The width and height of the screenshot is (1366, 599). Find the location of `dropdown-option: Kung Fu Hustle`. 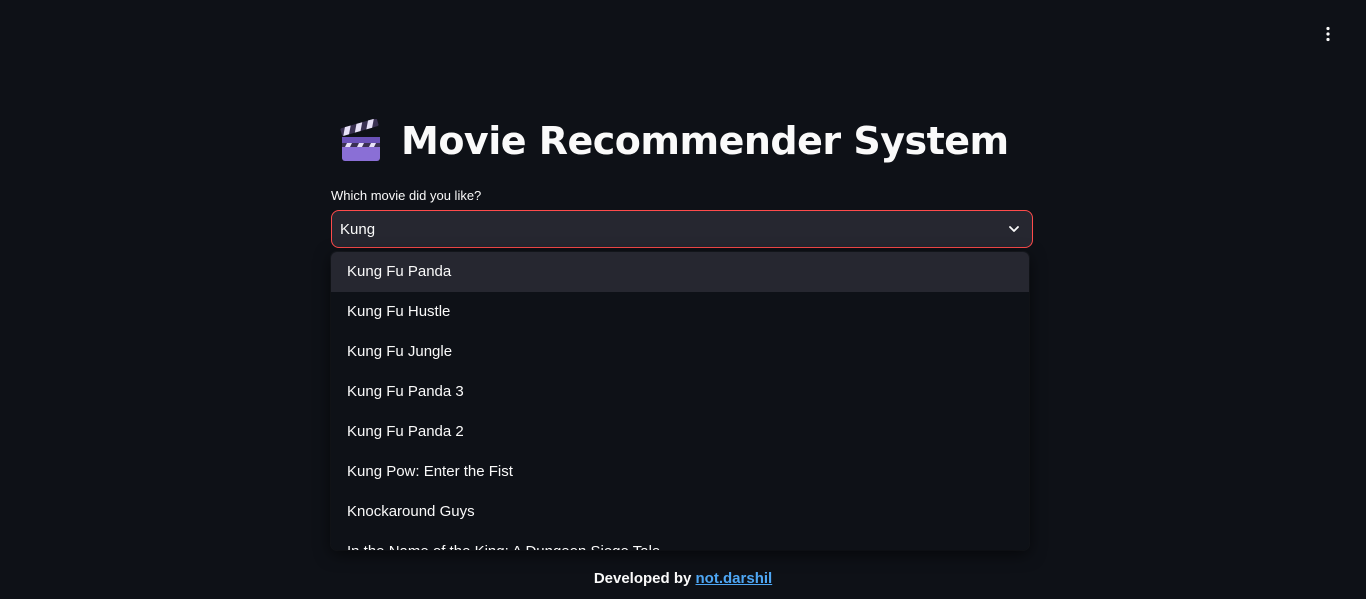

dropdown-option: Kung Fu Hustle is located at coordinates (680, 312).